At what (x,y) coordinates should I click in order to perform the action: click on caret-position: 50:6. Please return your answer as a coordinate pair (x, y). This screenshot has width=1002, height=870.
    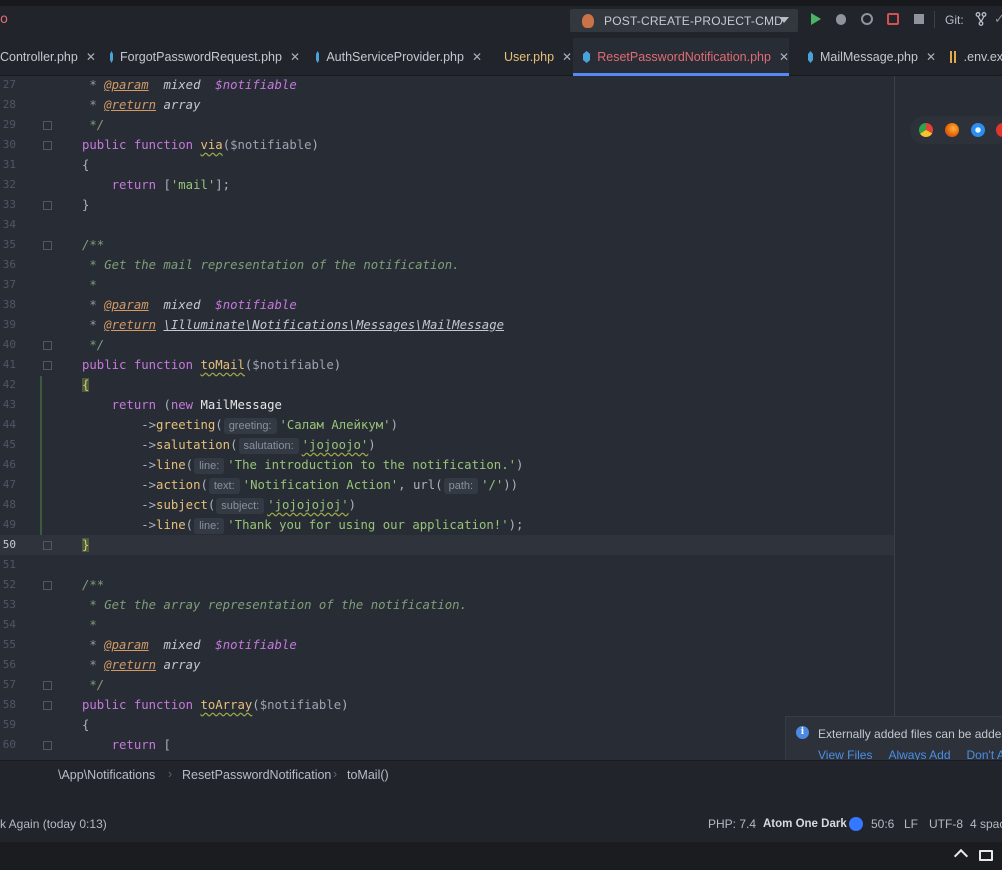
    Looking at the image, I should click on (882, 824).